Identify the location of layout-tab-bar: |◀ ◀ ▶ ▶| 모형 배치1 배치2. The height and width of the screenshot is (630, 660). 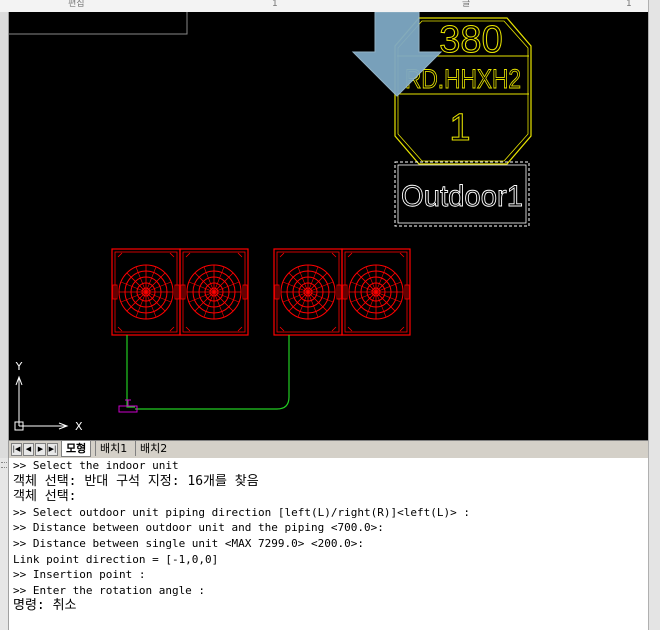
(328, 449).